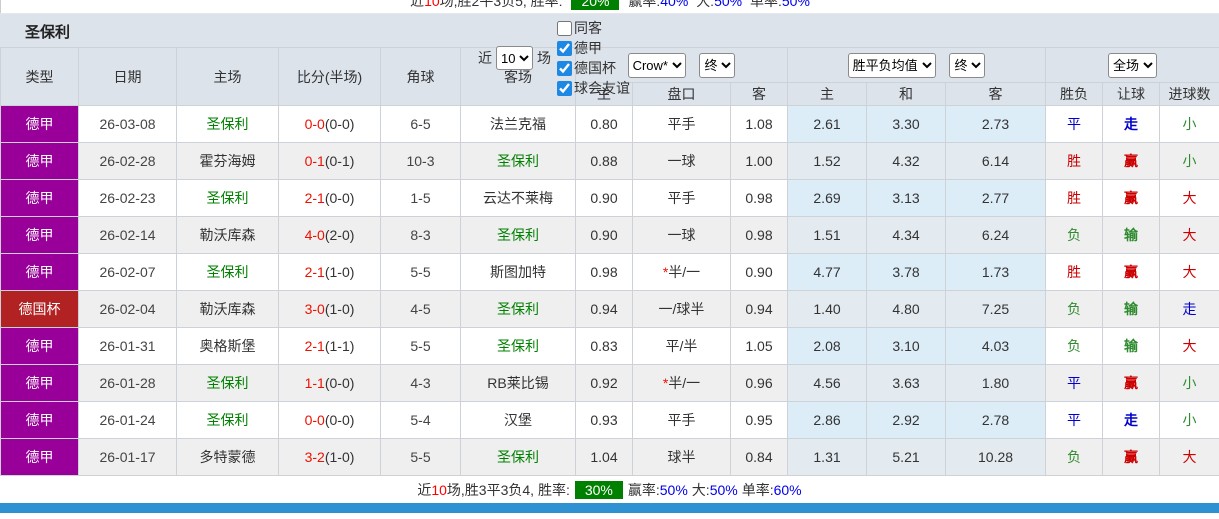 The image size is (1219, 519). Describe the element at coordinates (604, 420) in the screenshot. I see `home-odds-cell: 0.93` at that location.